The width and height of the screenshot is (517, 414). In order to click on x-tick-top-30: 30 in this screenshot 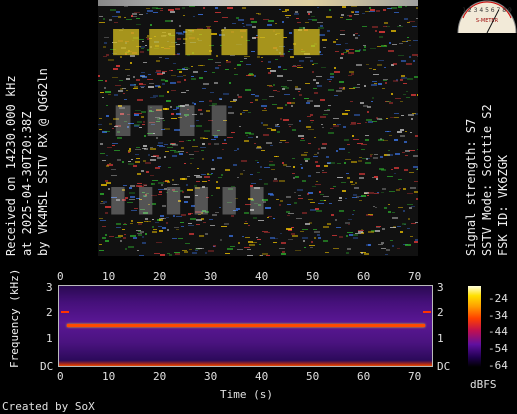, I will do `click(211, 276)`.